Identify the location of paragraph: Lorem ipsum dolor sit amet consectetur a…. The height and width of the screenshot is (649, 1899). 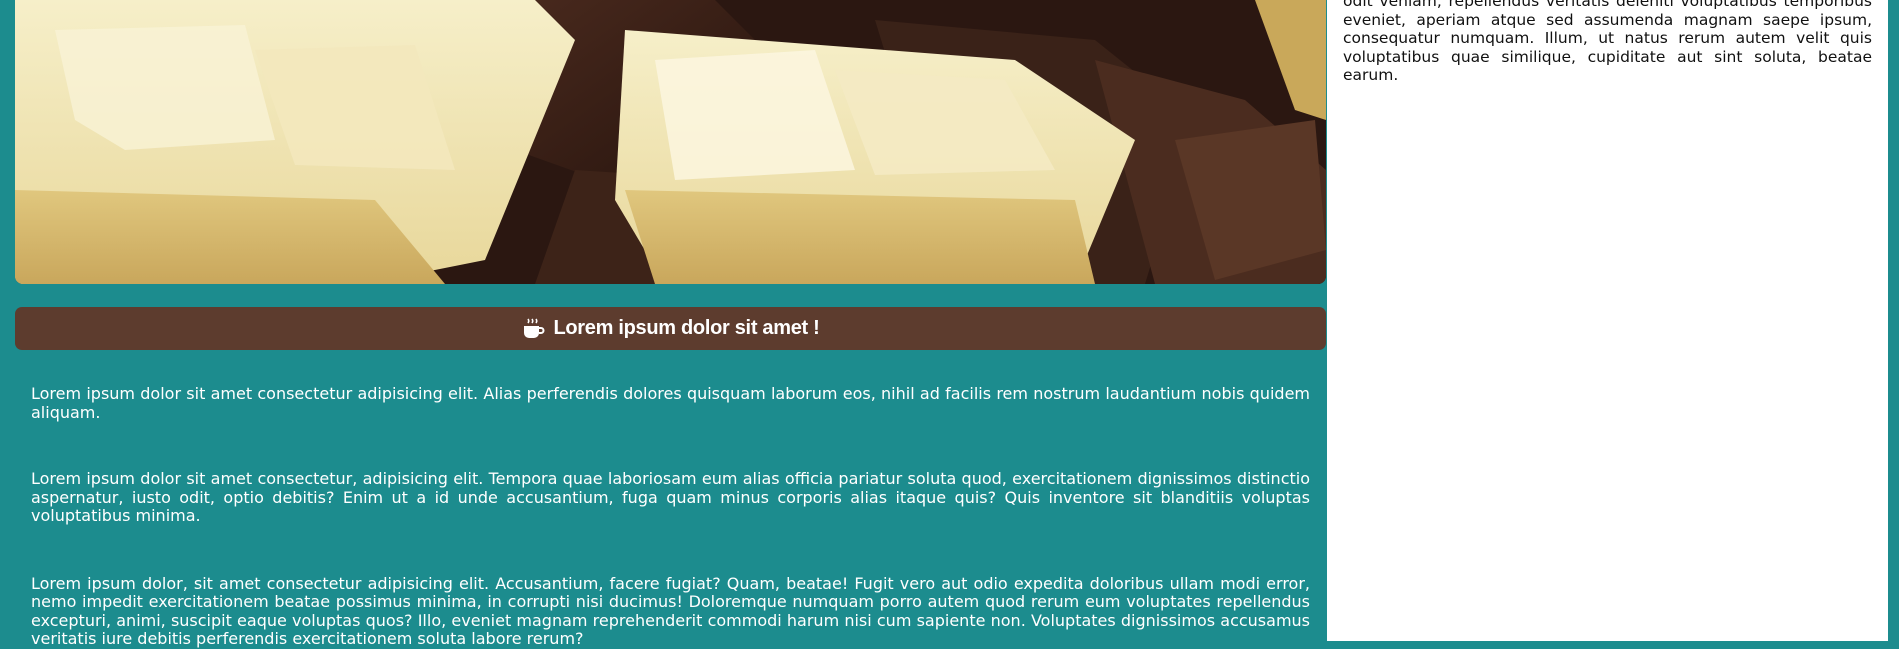
(670, 403).